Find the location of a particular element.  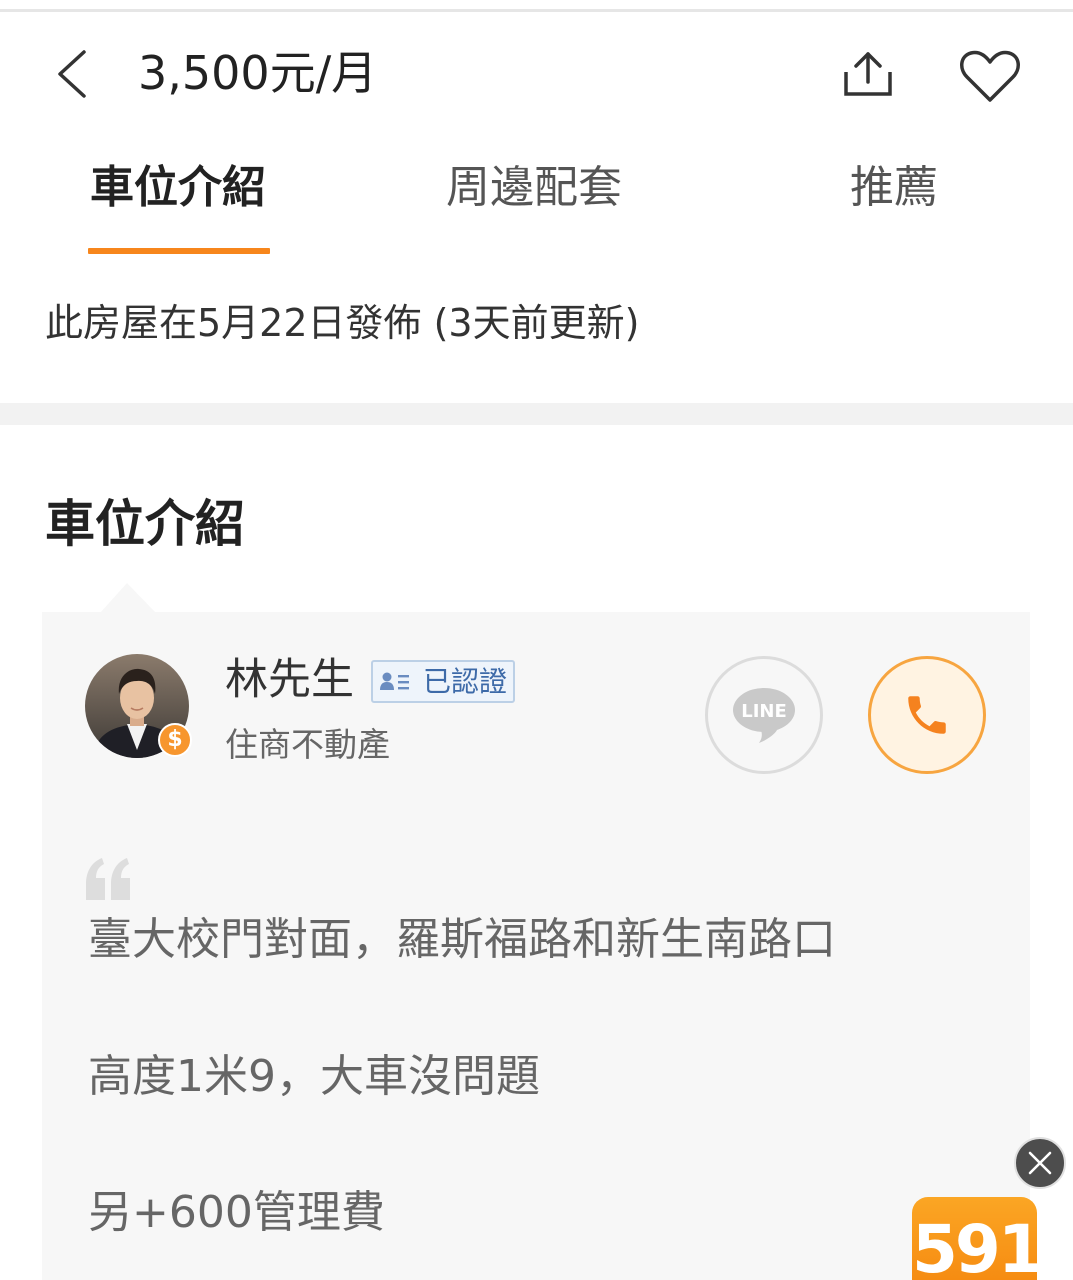

chevron-left-icon is located at coordinates (72, 74).